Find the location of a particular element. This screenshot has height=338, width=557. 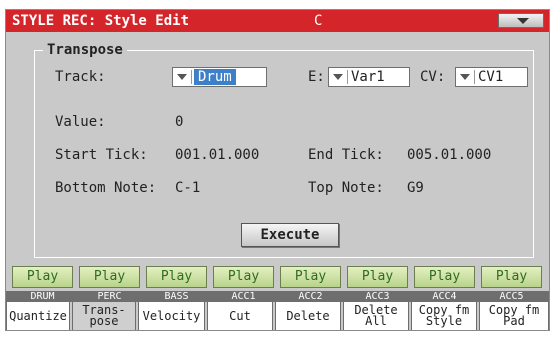

bottom-note-field: C-1 is located at coordinates (187, 188).